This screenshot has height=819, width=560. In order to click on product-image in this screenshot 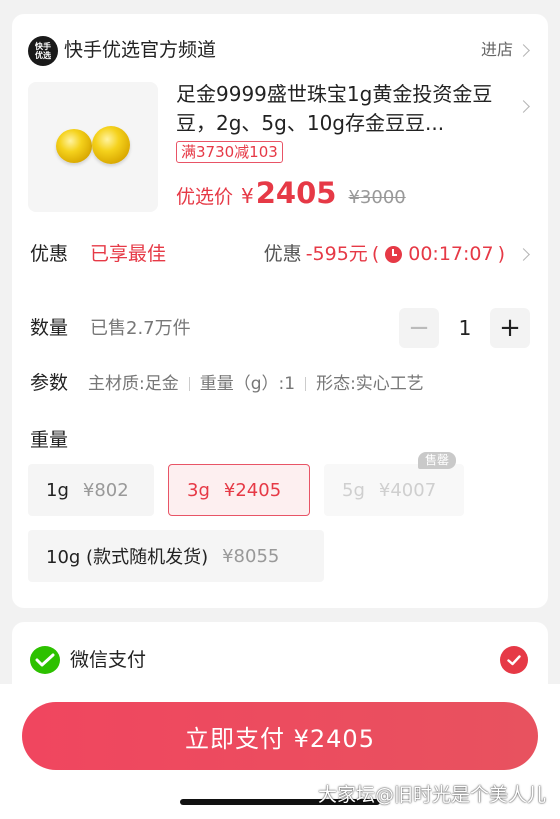, I will do `click(93, 147)`.